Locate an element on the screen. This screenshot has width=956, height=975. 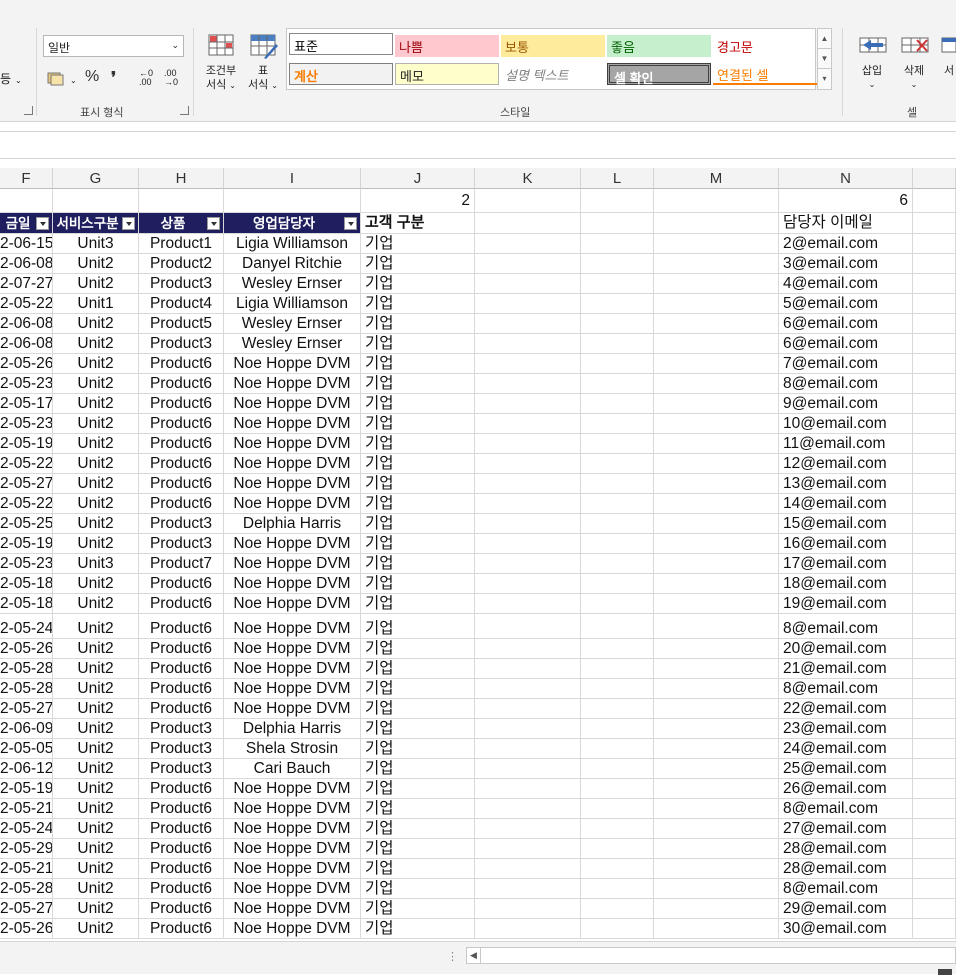
table-cell: 28@email.com is located at coordinates (846, 869).